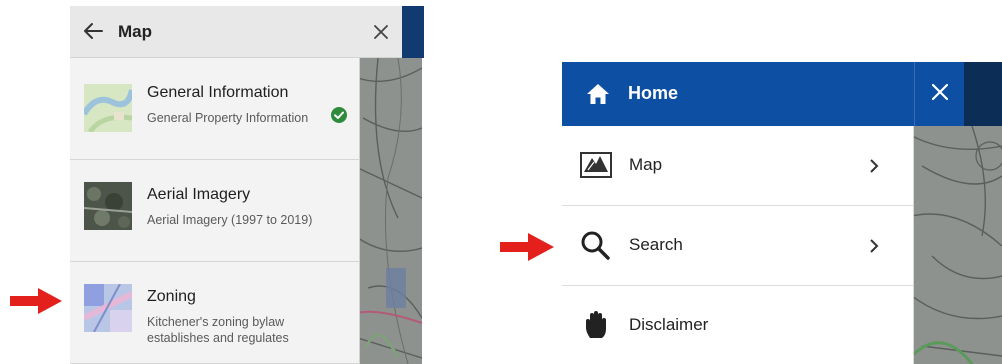 This screenshot has width=1002, height=364. I want to click on panel-title: Map, so click(135, 31).